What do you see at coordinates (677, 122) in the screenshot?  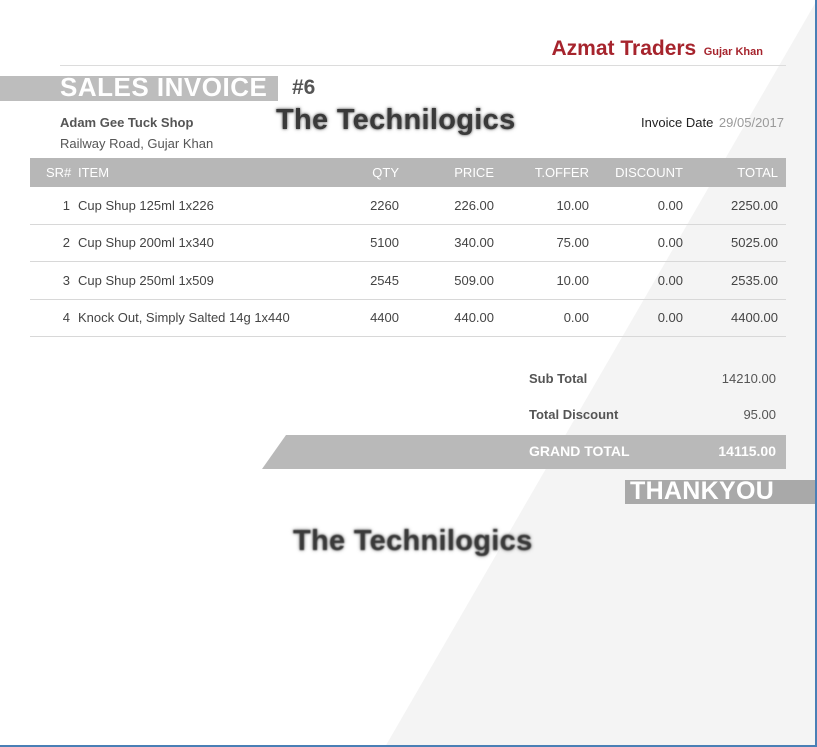 I see `invoice-date-label: Invoice Date` at bounding box center [677, 122].